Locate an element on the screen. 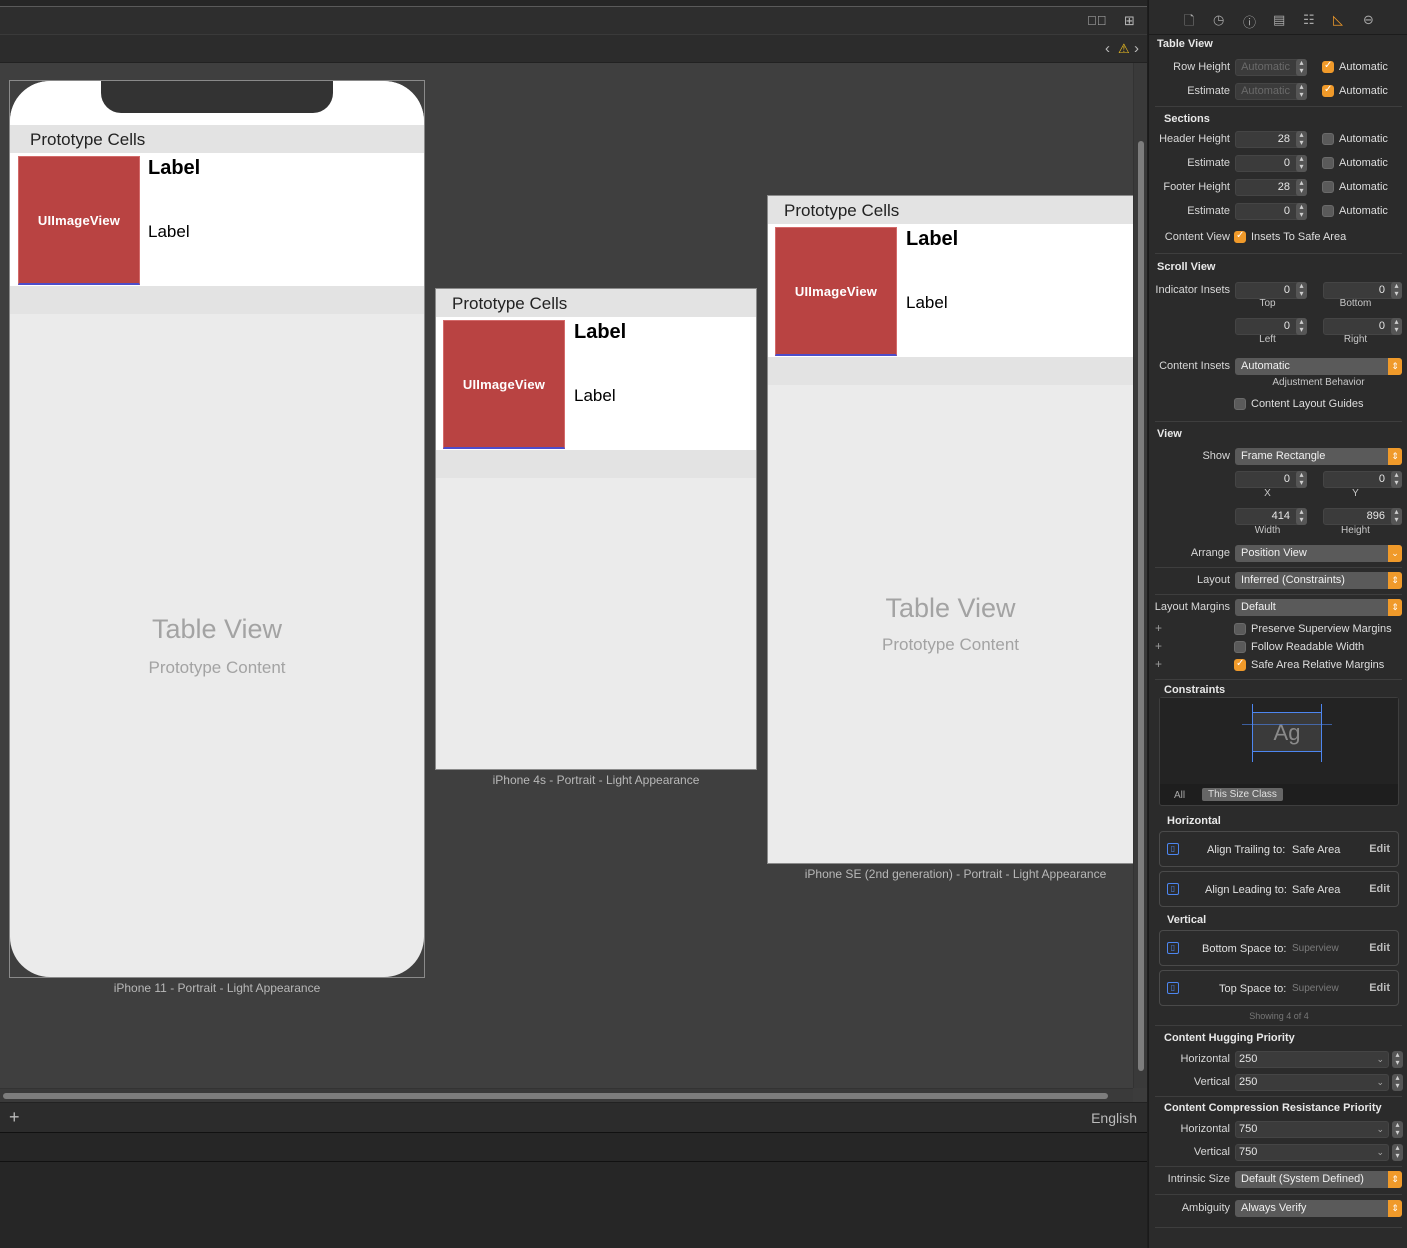 The width and height of the screenshot is (1407, 1248). constraint-top-edit-button: Edit is located at coordinates (1379, 988).